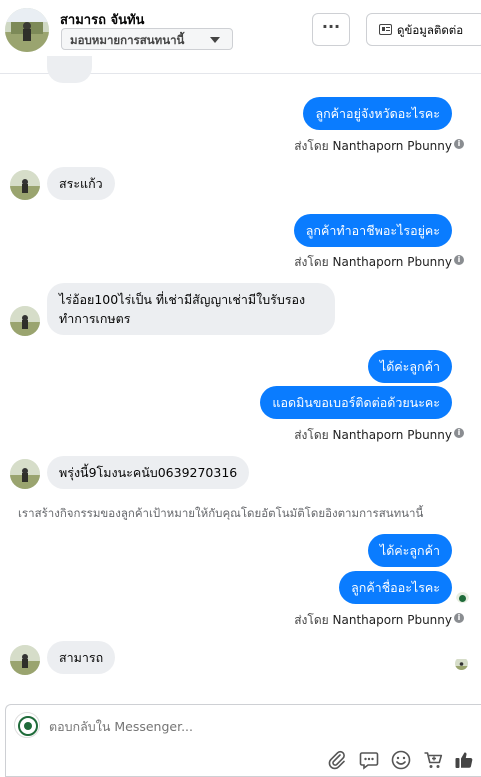 The width and height of the screenshot is (481, 777). I want to click on paperclip-icon, so click(337, 760).